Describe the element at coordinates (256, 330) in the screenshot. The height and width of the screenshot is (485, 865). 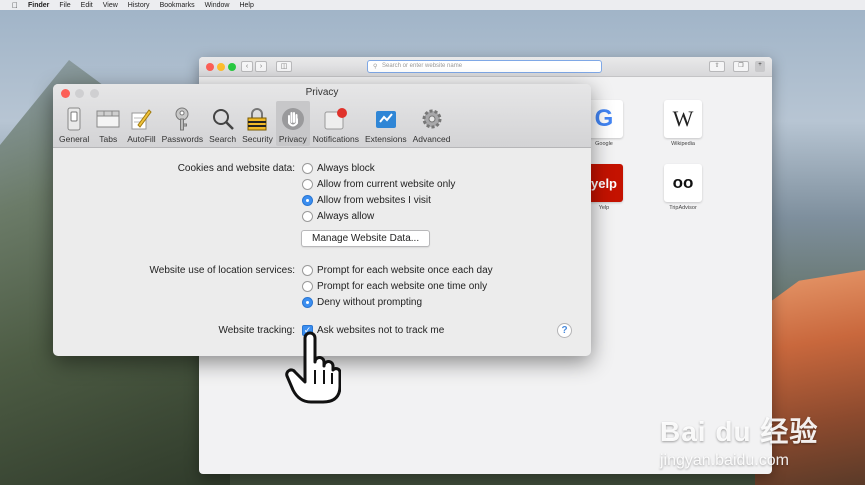
I see `tracking-label: Website tracking:` at that location.